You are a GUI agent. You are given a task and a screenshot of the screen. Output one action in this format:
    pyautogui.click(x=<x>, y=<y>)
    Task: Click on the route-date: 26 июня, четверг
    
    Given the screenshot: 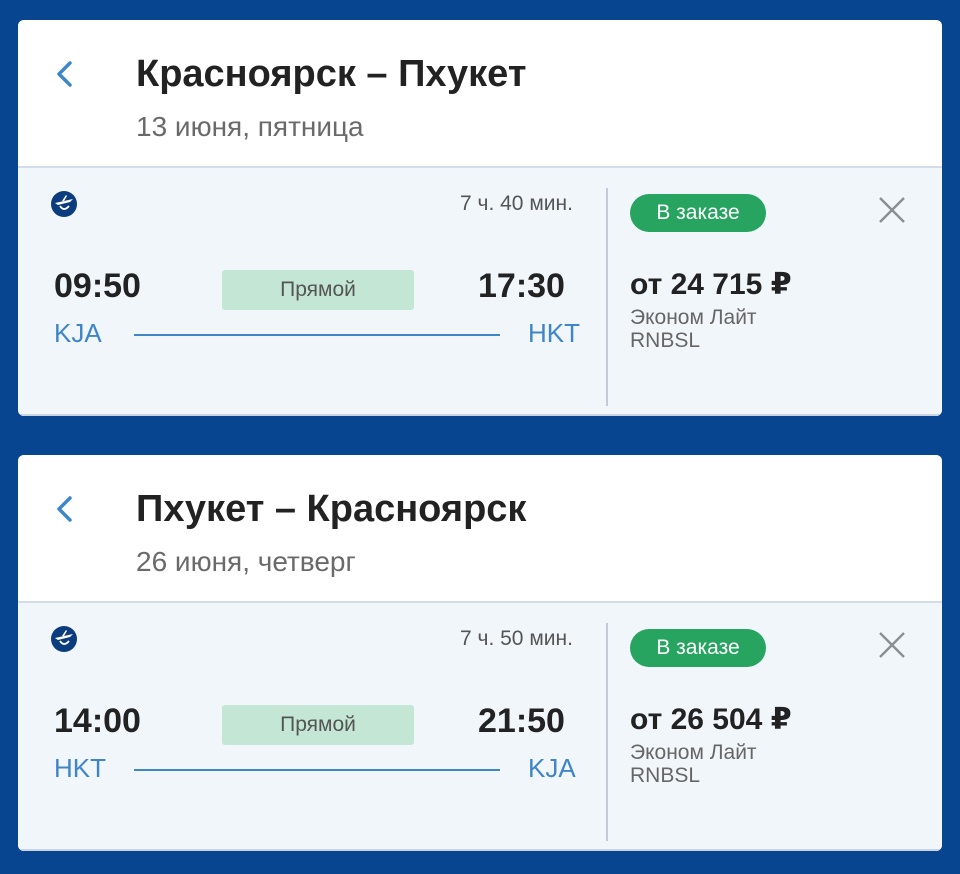 What is the action you would take?
    pyautogui.click(x=246, y=561)
    